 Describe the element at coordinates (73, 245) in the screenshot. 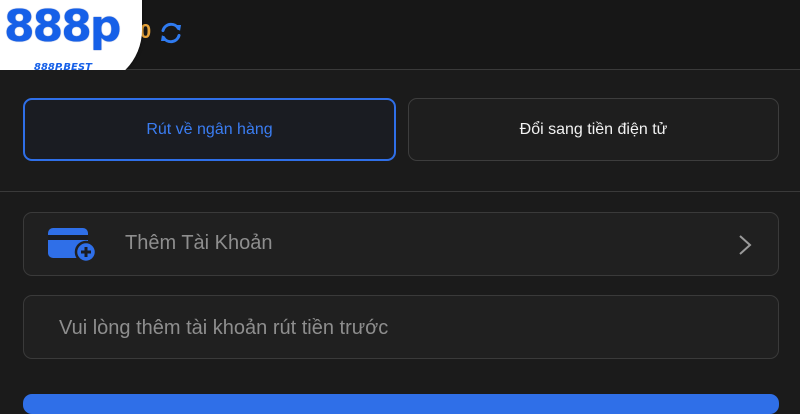

I see `add-card-icon` at that location.